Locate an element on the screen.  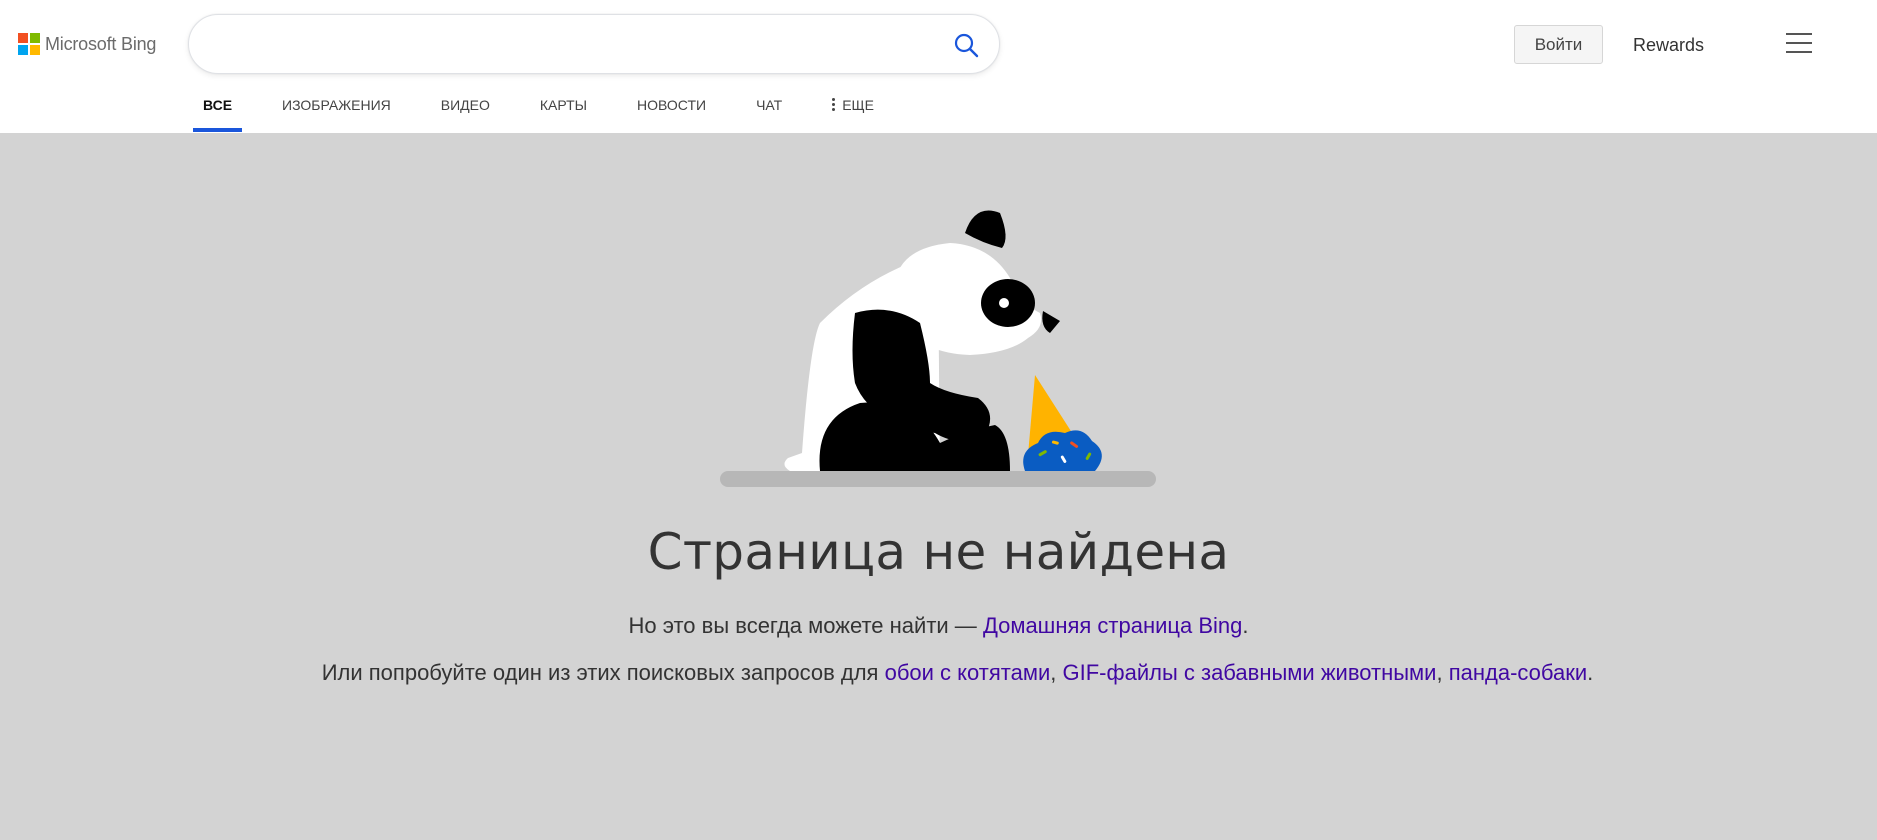
rewards-link: Rewards is located at coordinates (1668, 45).